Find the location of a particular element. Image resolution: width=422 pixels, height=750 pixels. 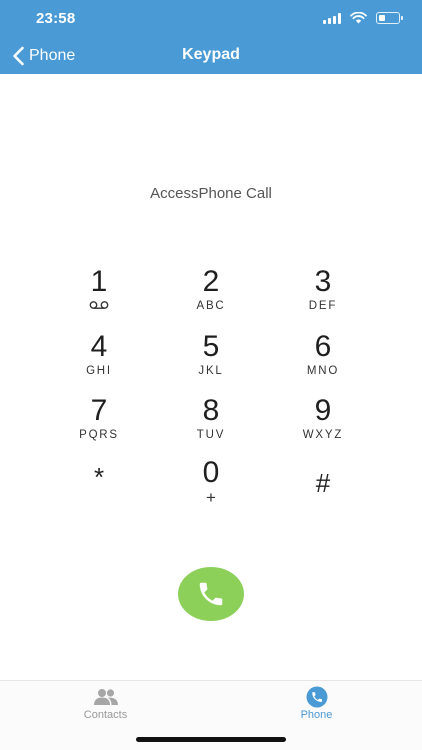

key-8: 8 TUV is located at coordinates (211, 425).